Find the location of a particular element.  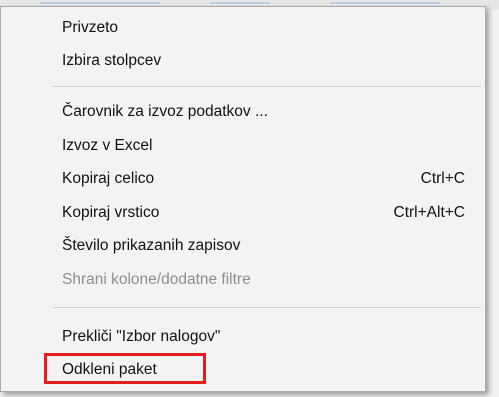

menu-item-label: Izvoz v Excel is located at coordinates (107, 145).